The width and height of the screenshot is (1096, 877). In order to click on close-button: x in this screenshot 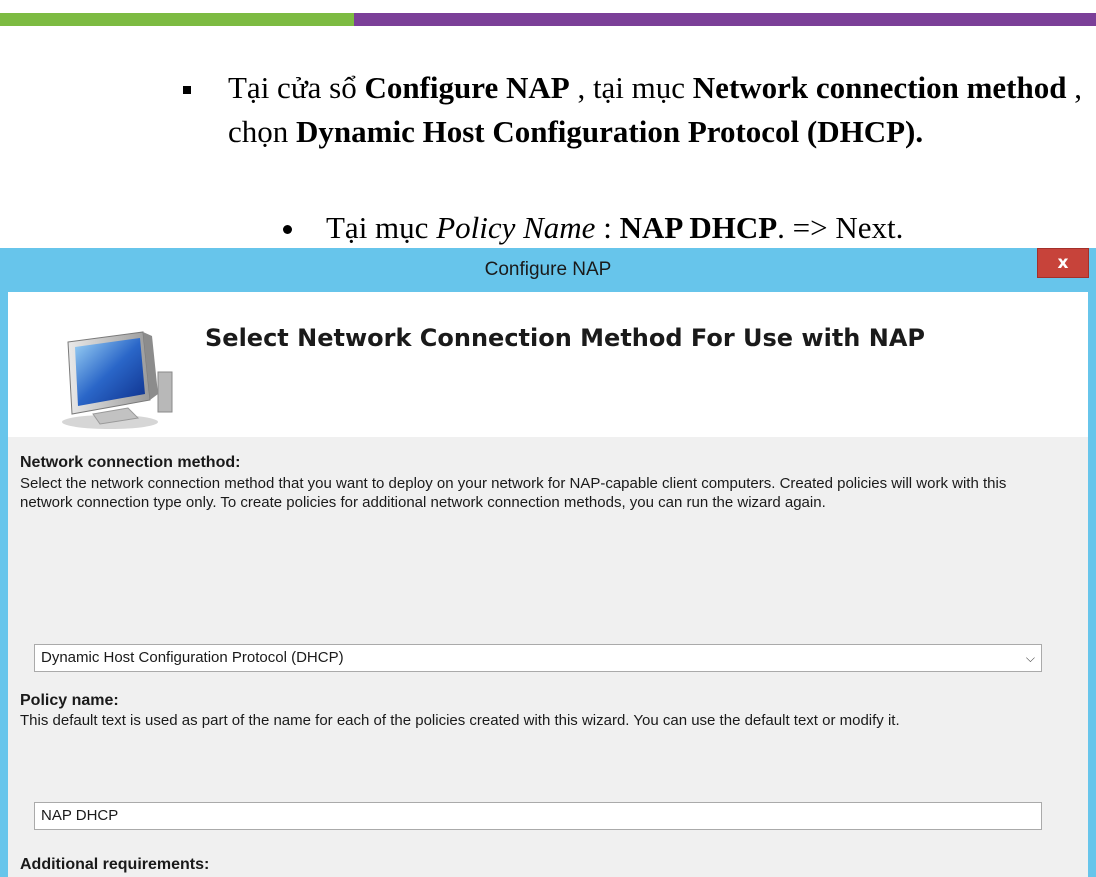, I will do `click(1063, 263)`.